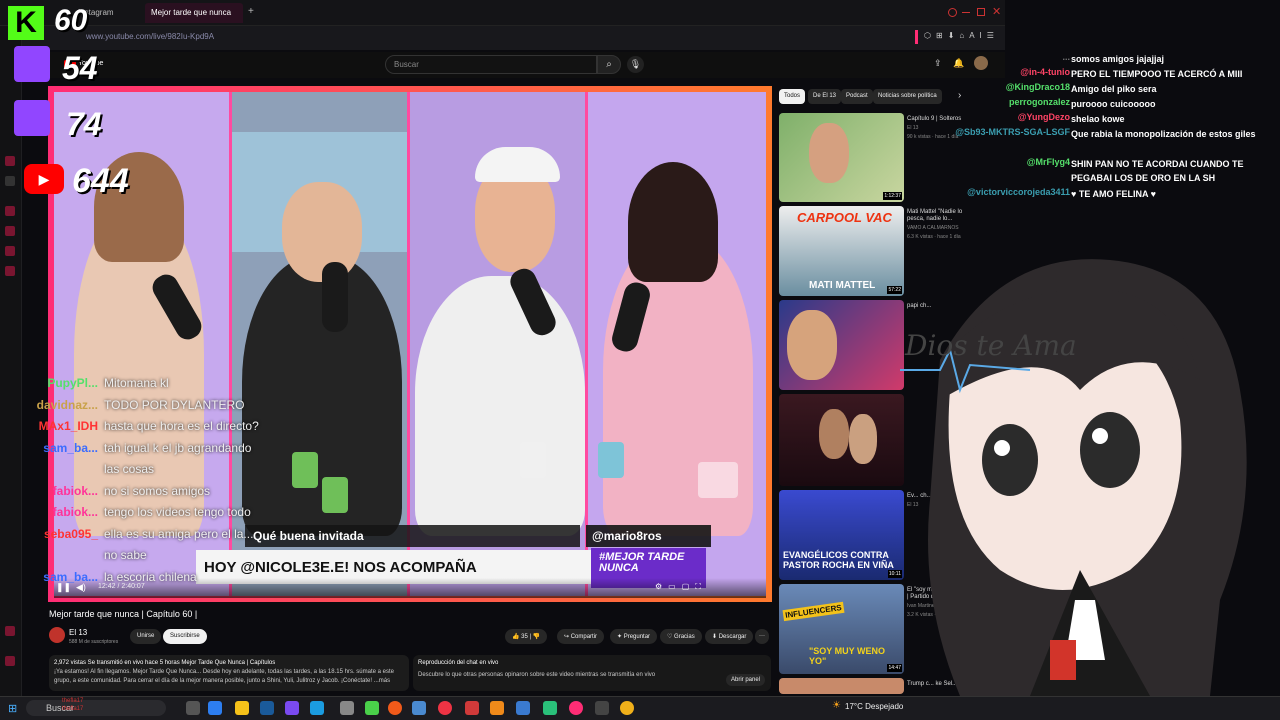 Image resolution: width=1280 pixels, height=720 pixels. Describe the element at coordinates (1012, 132) in the screenshot. I see `chat-username: @Sb93-MKTRS-SGA-LSGF` at that location.